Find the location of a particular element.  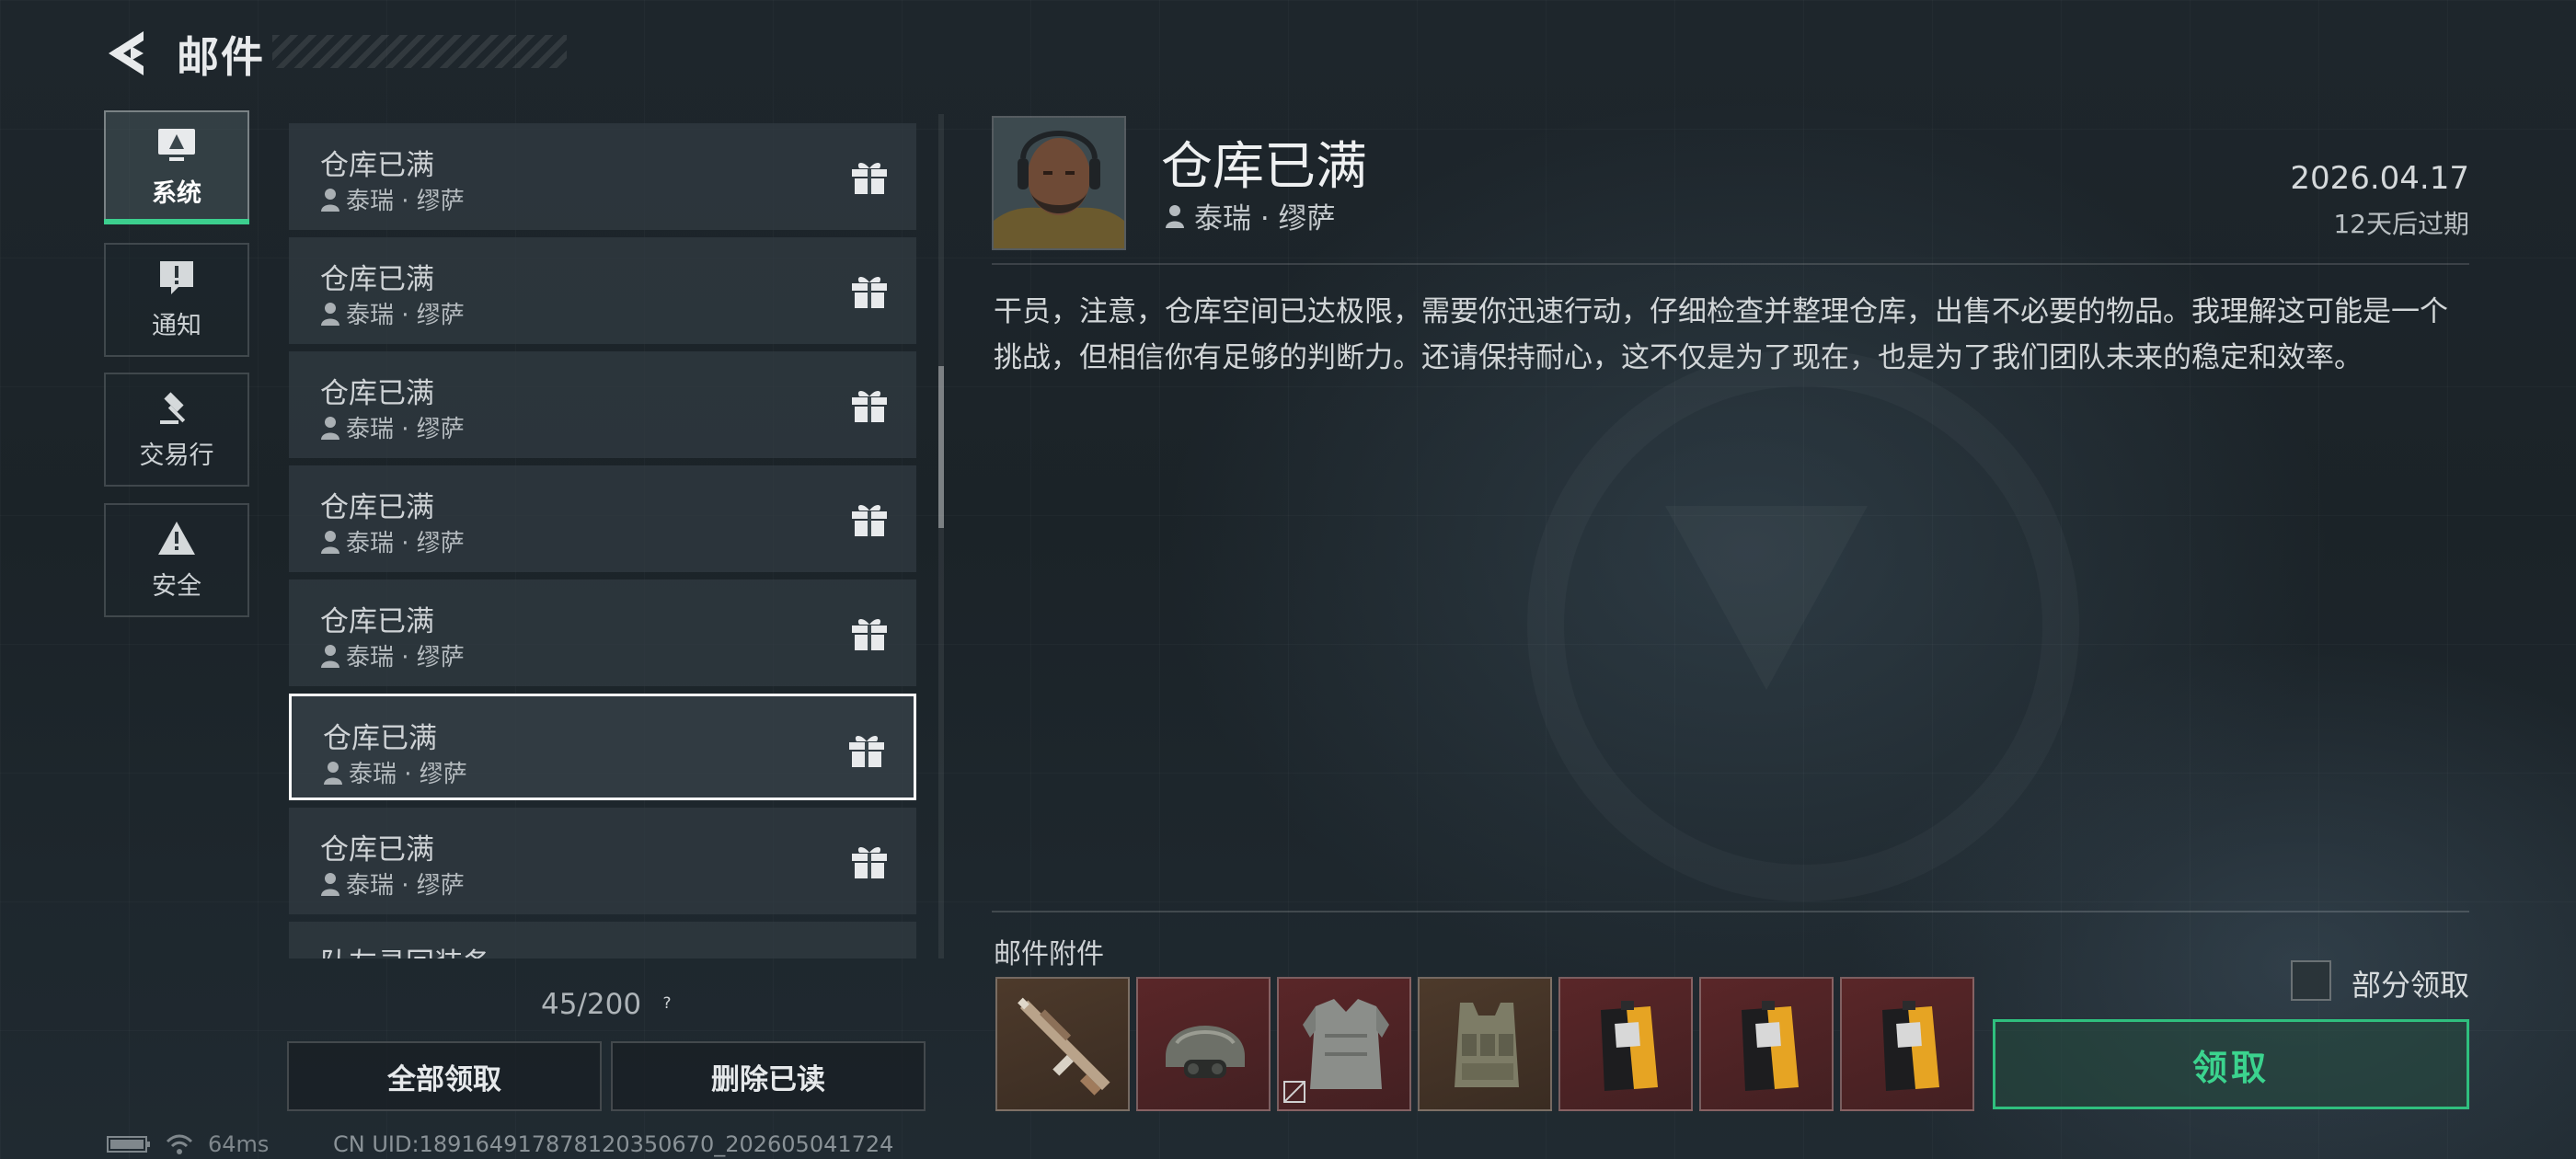

help-icon: ? is located at coordinates (667, 1003).